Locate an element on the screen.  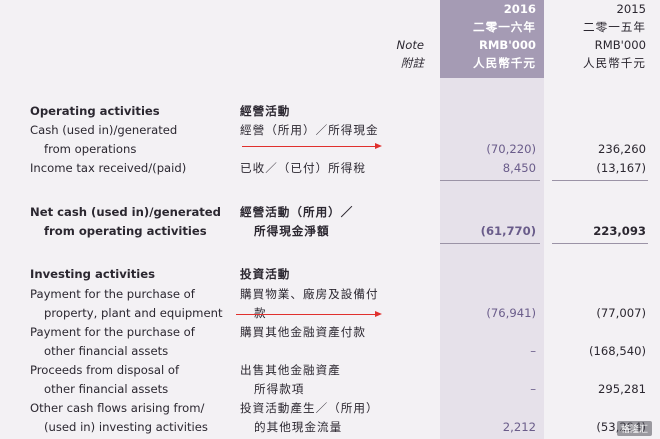
subtotal-rule-2016 is located at coordinates (490, 180).